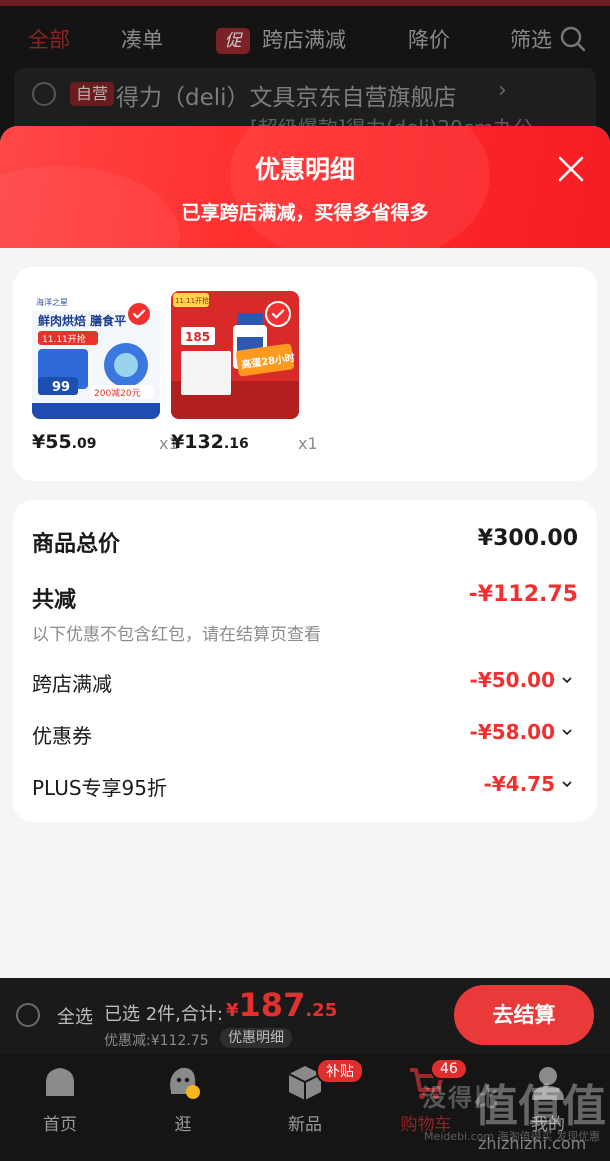  I want to click on discount-row-label: 优惠券, so click(62, 736).